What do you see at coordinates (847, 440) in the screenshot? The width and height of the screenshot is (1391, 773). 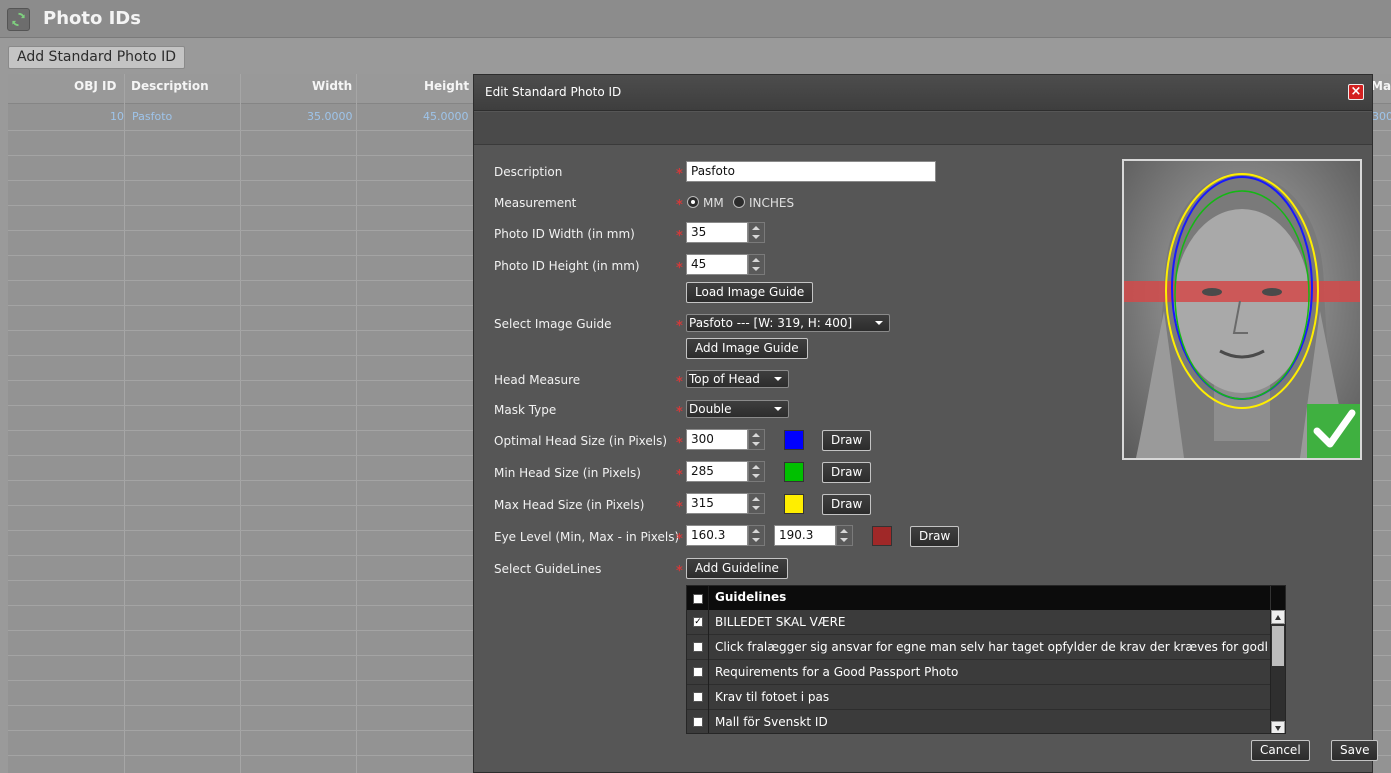 I see `draw-optimal-button: Draw` at bounding box center [847, 440].